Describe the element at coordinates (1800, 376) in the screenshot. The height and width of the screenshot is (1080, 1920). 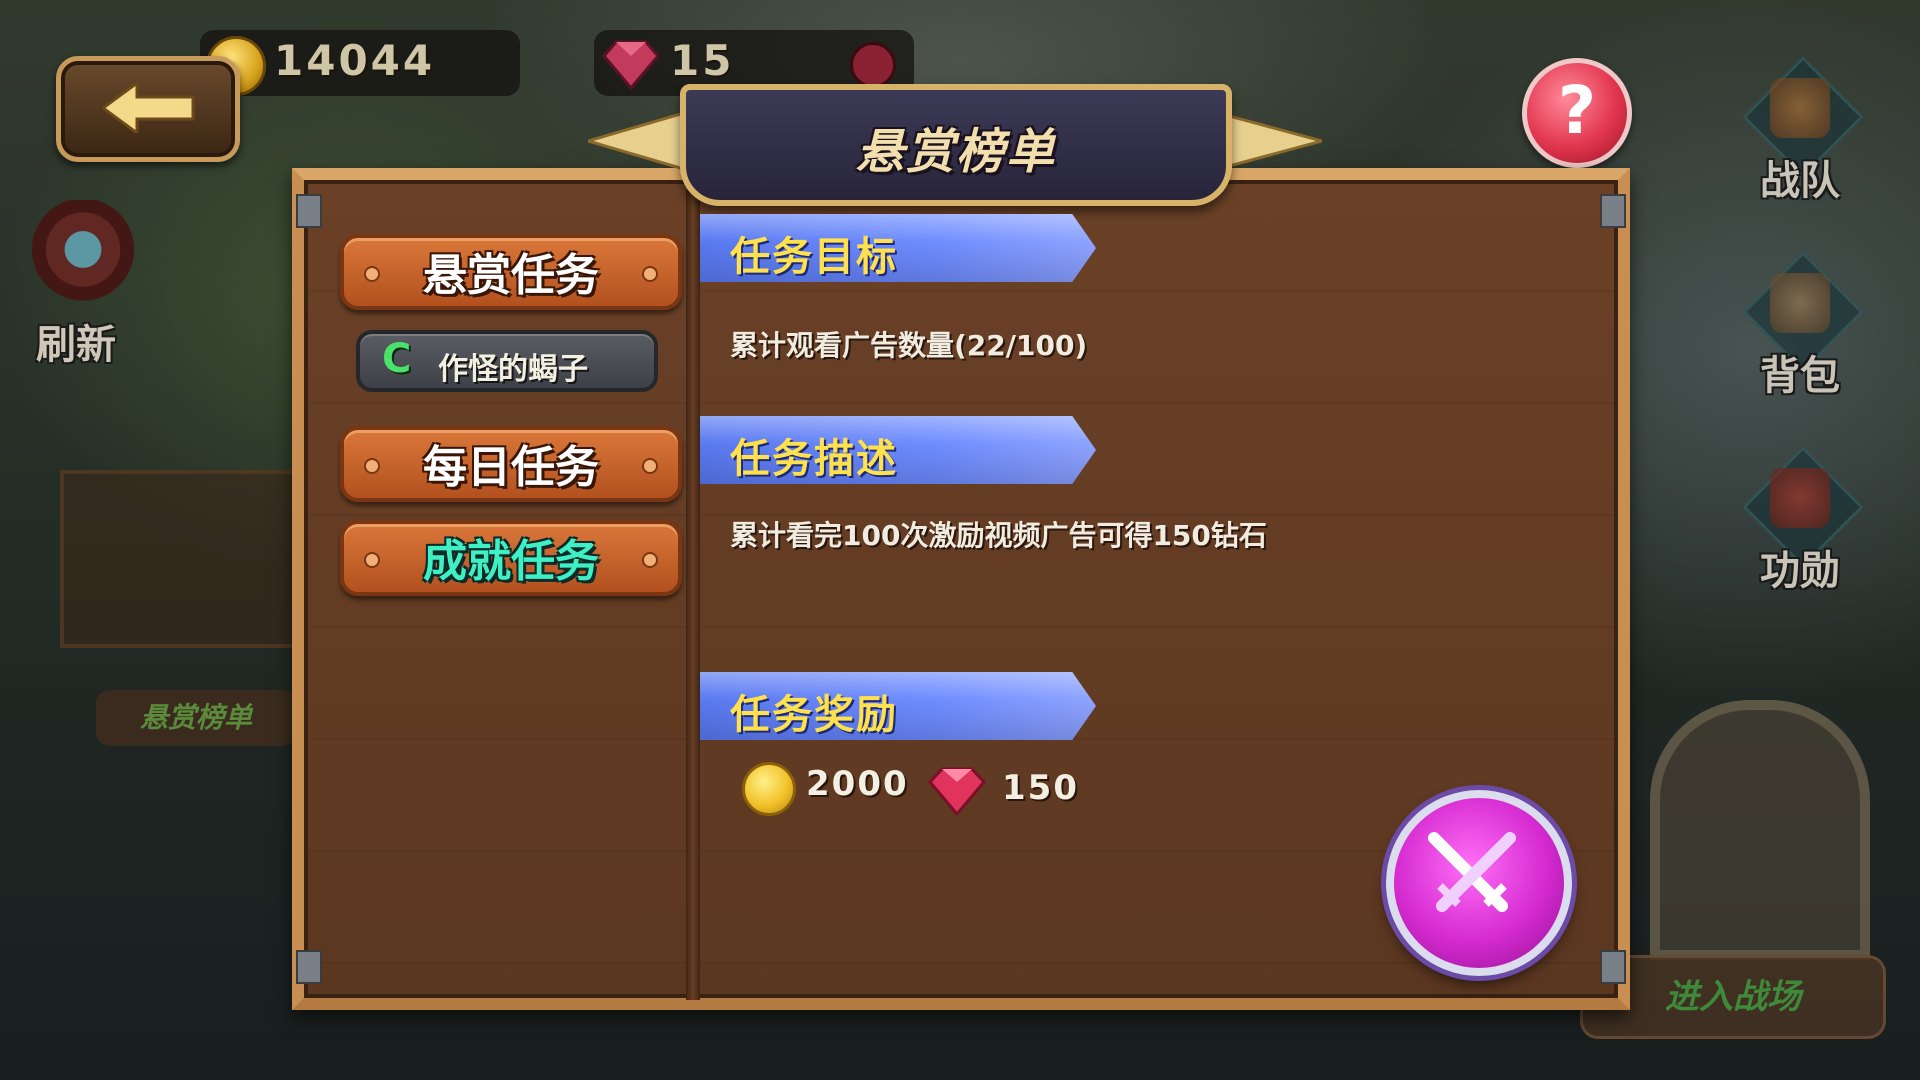
I see `side-menu-label: 背包` at that location.